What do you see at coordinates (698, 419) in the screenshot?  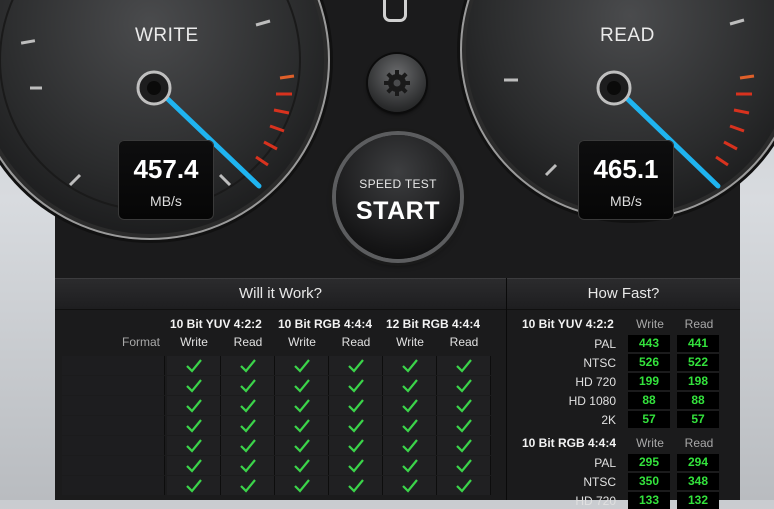 I see `hf-read-value: 57` at bounding box center [698, 419].